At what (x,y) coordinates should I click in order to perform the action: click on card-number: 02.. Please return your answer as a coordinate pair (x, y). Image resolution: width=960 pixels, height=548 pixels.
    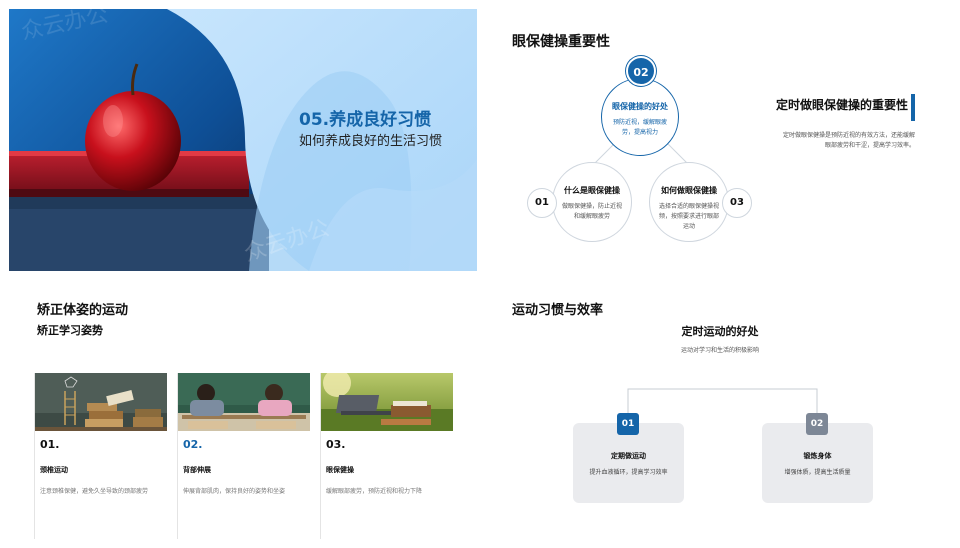
    Looking at the image, I should click on (193, 444).